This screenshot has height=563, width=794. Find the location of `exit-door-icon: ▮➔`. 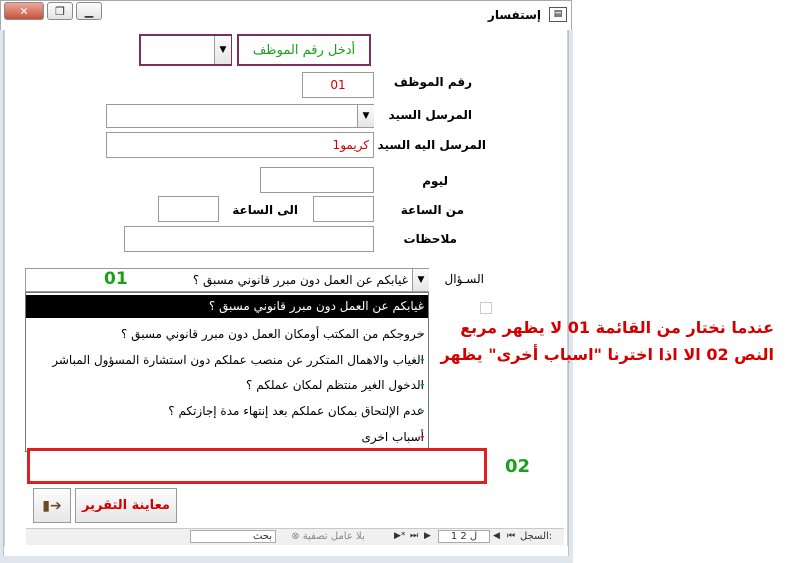

exit-door-icon: ▮➔ is located at coordinates (52, 505).